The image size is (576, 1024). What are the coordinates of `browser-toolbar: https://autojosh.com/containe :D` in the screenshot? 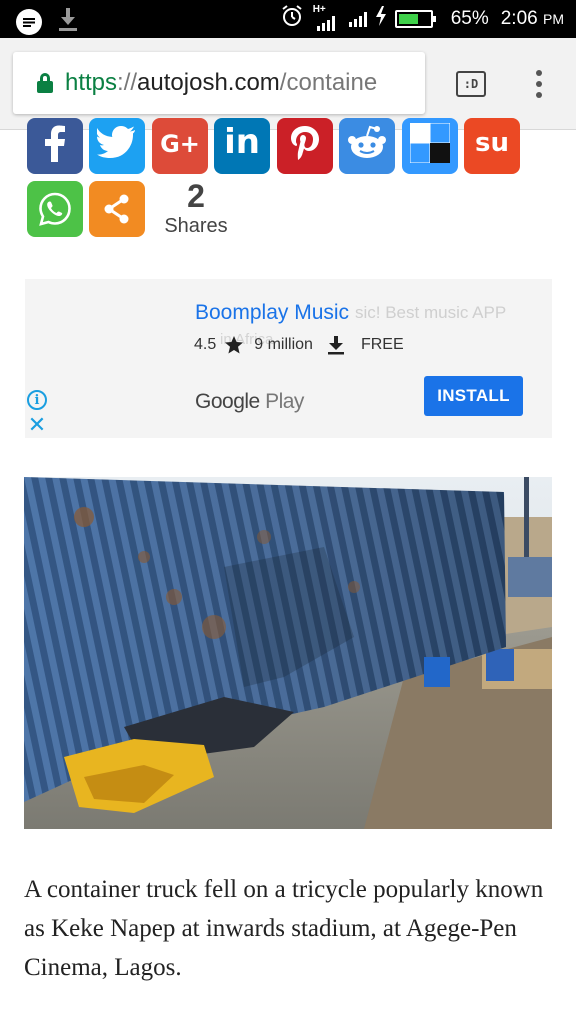 It's located at (288, 84).